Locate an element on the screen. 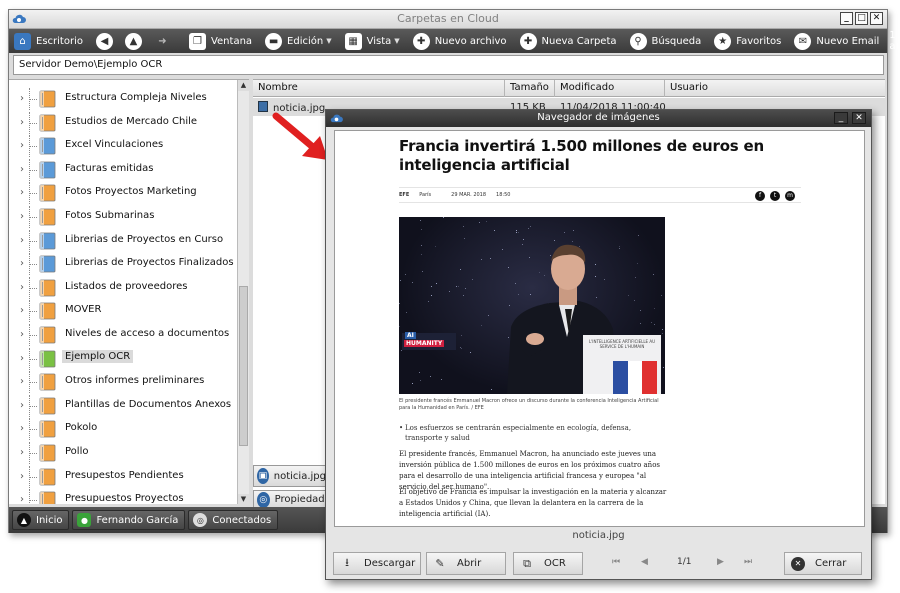  tree-item-label: Presupuestos Proyectos is located at coordinates (124, 498).